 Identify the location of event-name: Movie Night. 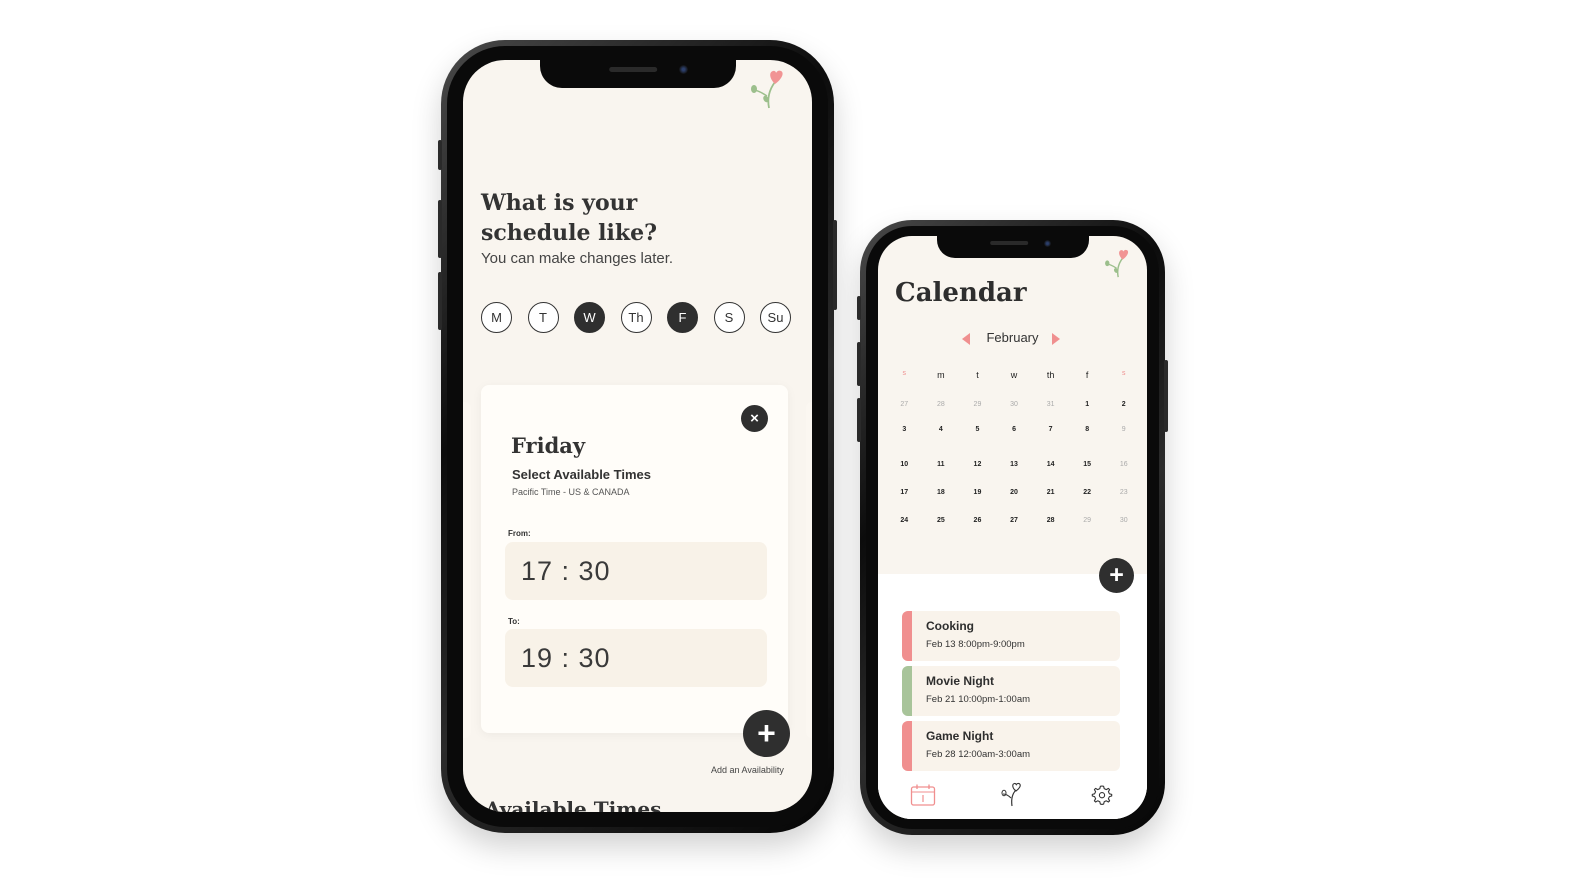
(960, 681).